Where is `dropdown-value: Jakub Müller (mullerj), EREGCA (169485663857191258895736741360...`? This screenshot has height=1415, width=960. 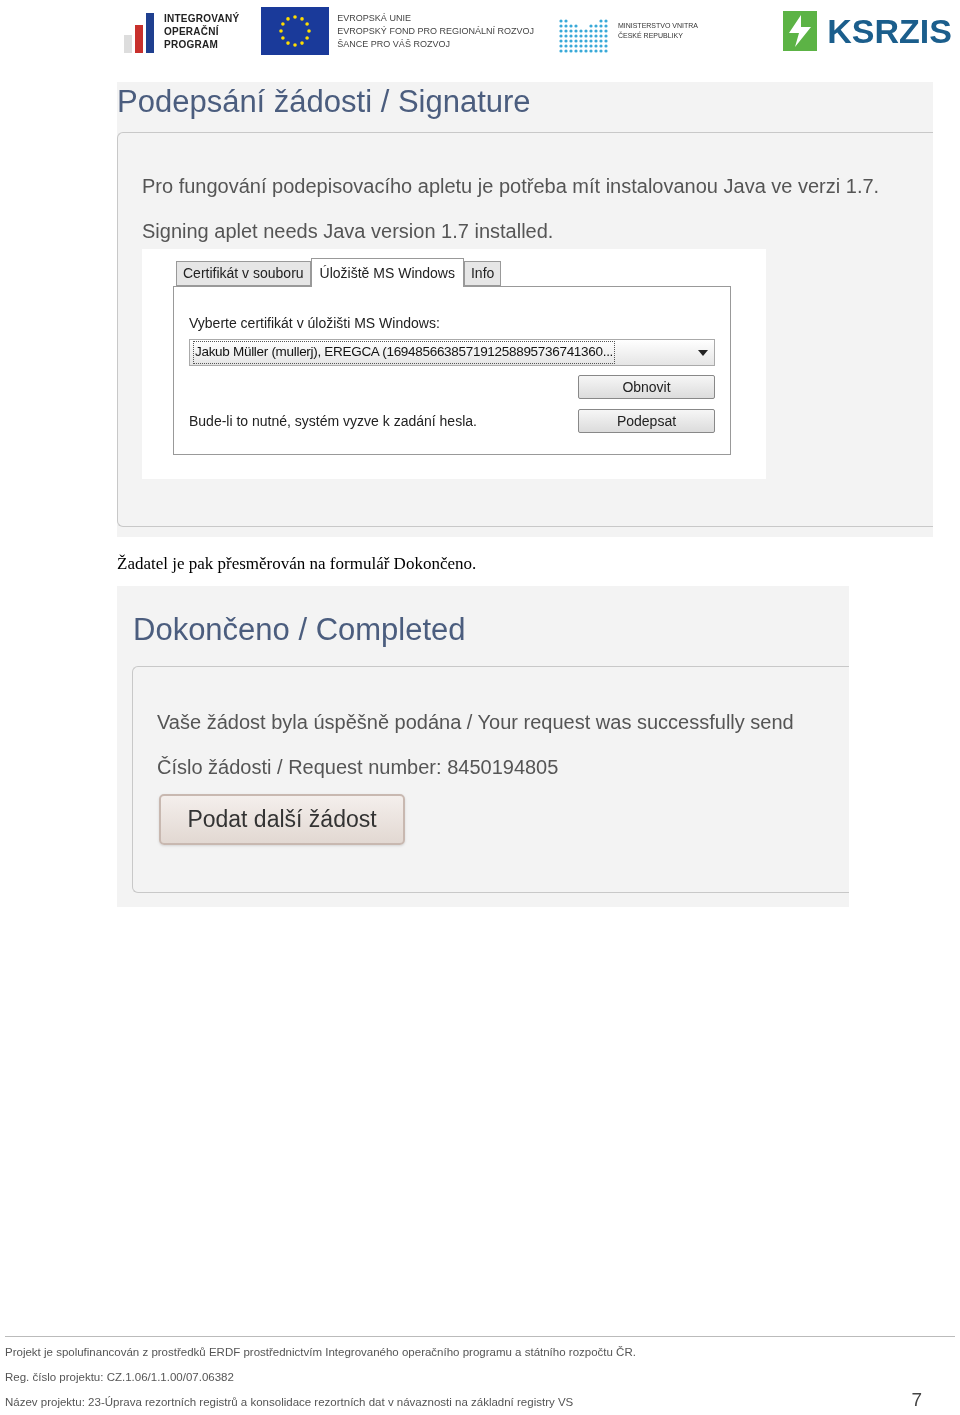 dropdown-value: Jakub Müller (mullerj), EREGCA (169485663857191258895736741360... is located at coordinates (404, 352).